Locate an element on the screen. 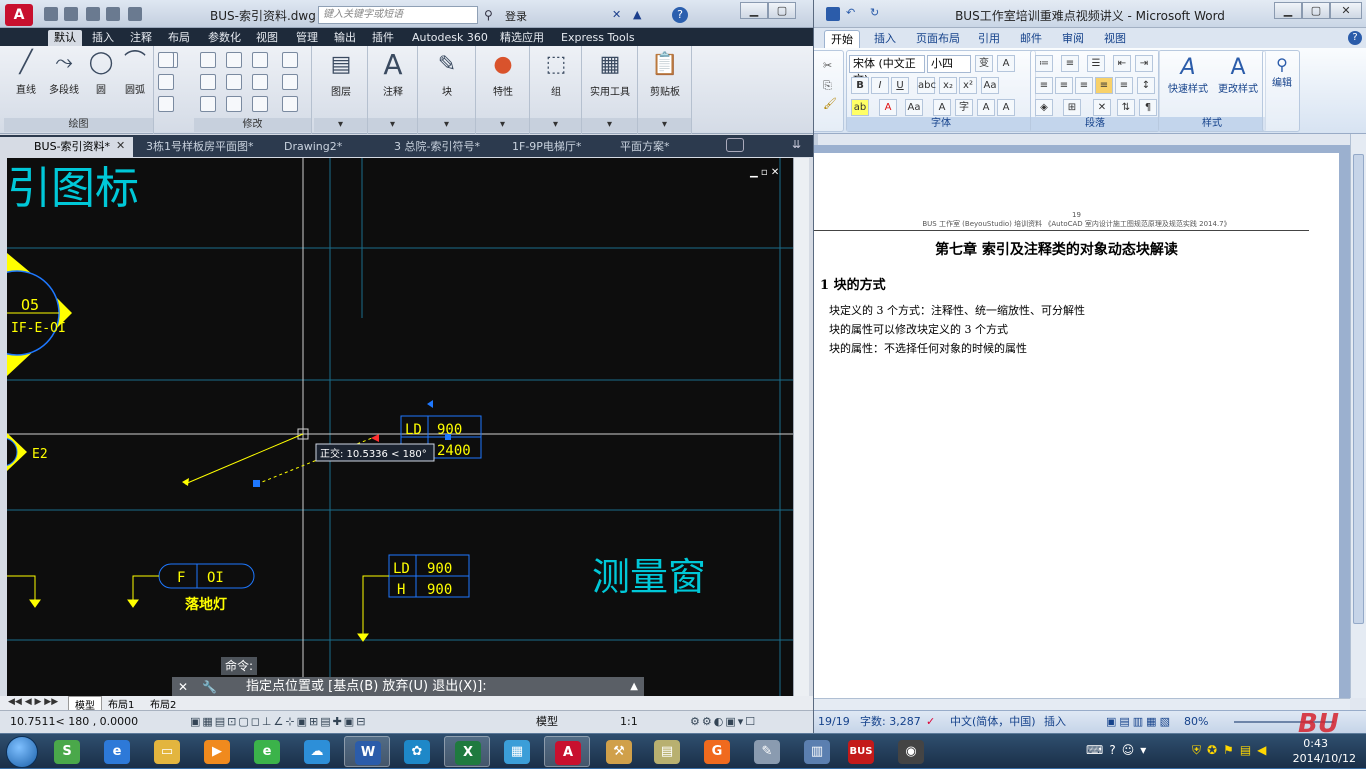 The height and width of the screenshot is (769, 1366). circle-tool-button: ◯ 圆 is located at coordinates (101, 72).